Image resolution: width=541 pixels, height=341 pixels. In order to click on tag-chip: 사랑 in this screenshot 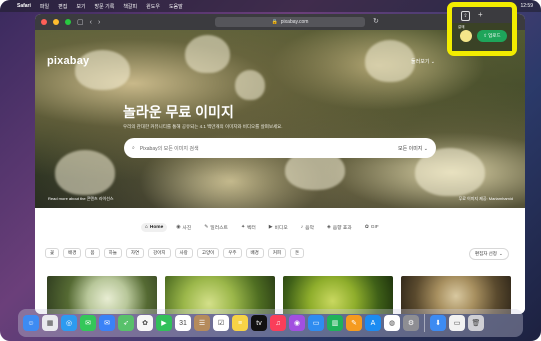, I will do `click(183, 253)`.